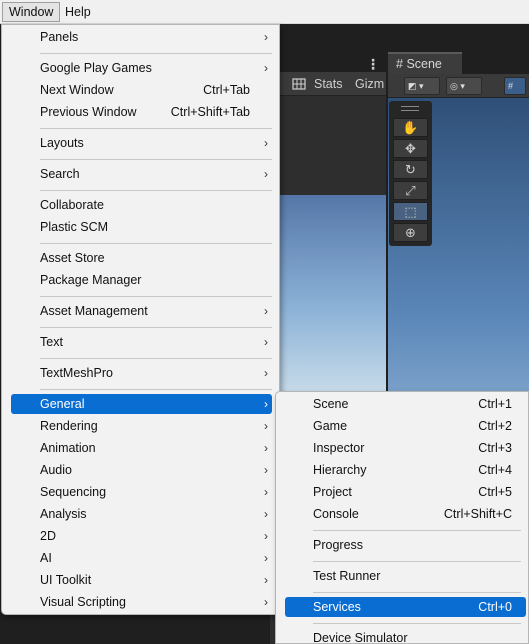  Describe the element at coordinates (405, 514) in the screenshot. I see `menu-item-console: Console Ctrl+Shift+C` at that location.